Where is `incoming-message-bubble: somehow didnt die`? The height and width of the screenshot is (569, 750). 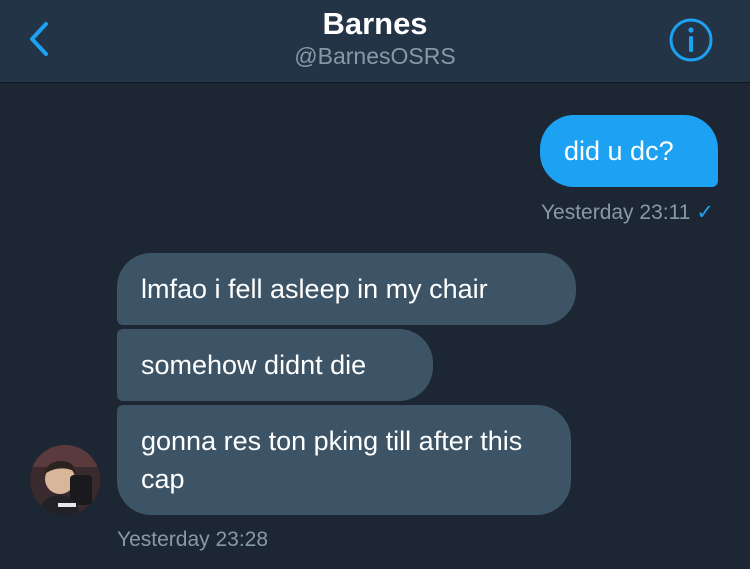
incoming-message-bubble: somehow didnt die is located at coordinates (275, 365).